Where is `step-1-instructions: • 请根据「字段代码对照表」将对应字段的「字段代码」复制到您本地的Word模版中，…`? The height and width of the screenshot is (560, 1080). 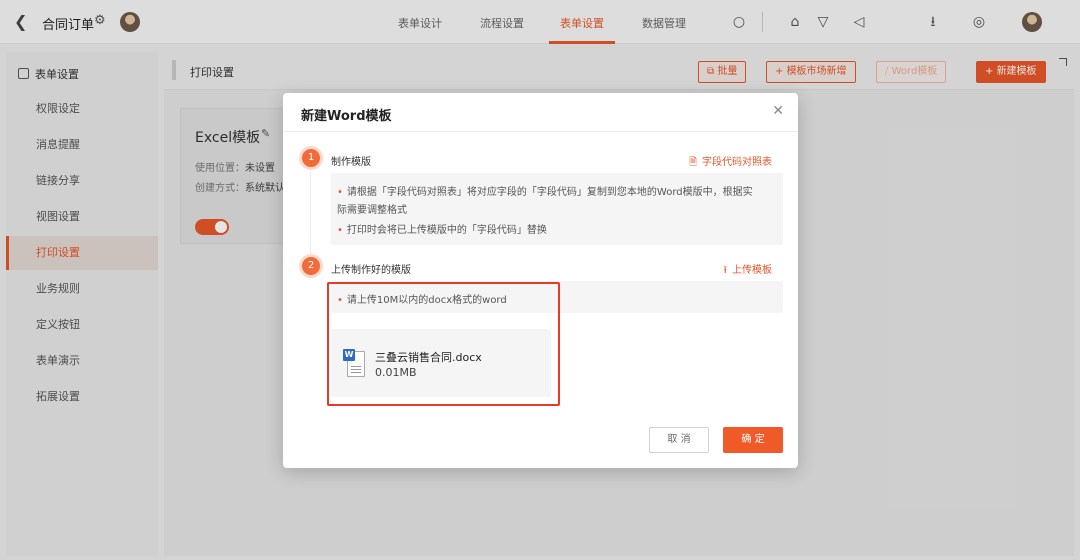
step-1-instructions: • 请根据「字段代码对照表」将对应字段的「字段代码」复制到您本地的Word模版中，… is located at coordinates (557, 209).